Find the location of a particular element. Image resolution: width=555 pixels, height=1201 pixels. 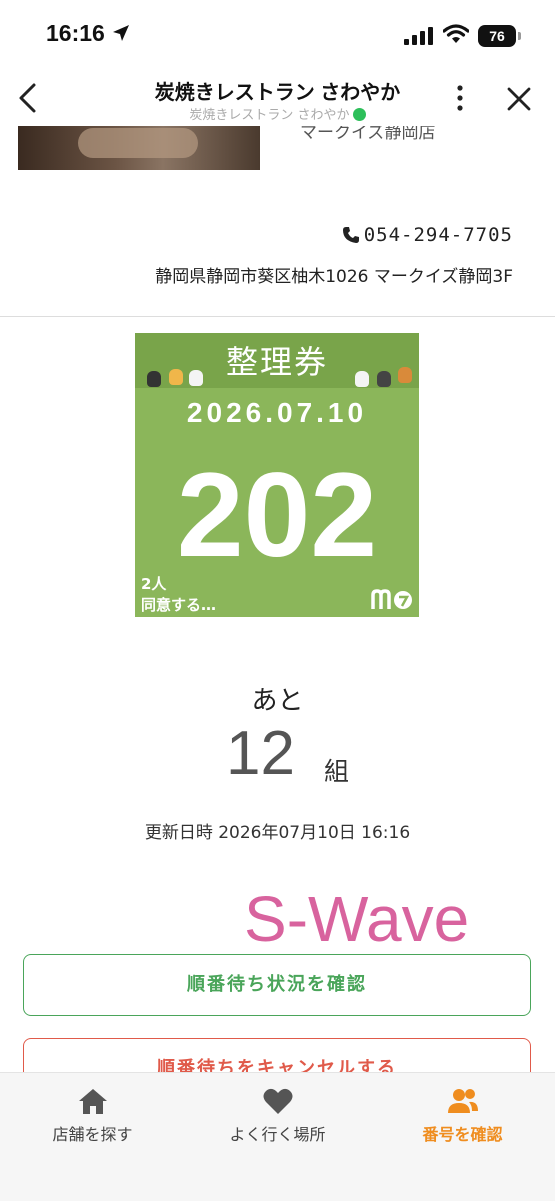

page-subtitle: 炭焼きレストラン さわやか is located at coordinates (277, 113).